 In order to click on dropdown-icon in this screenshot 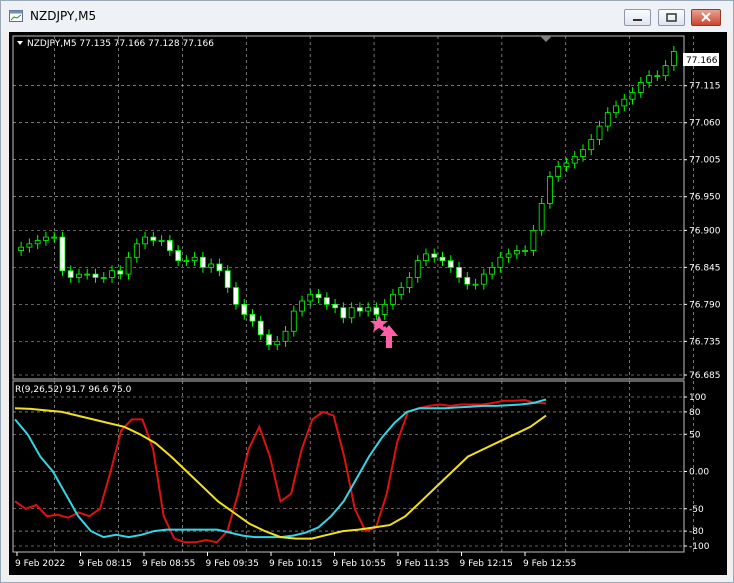, I will do `click(20, 43)`.